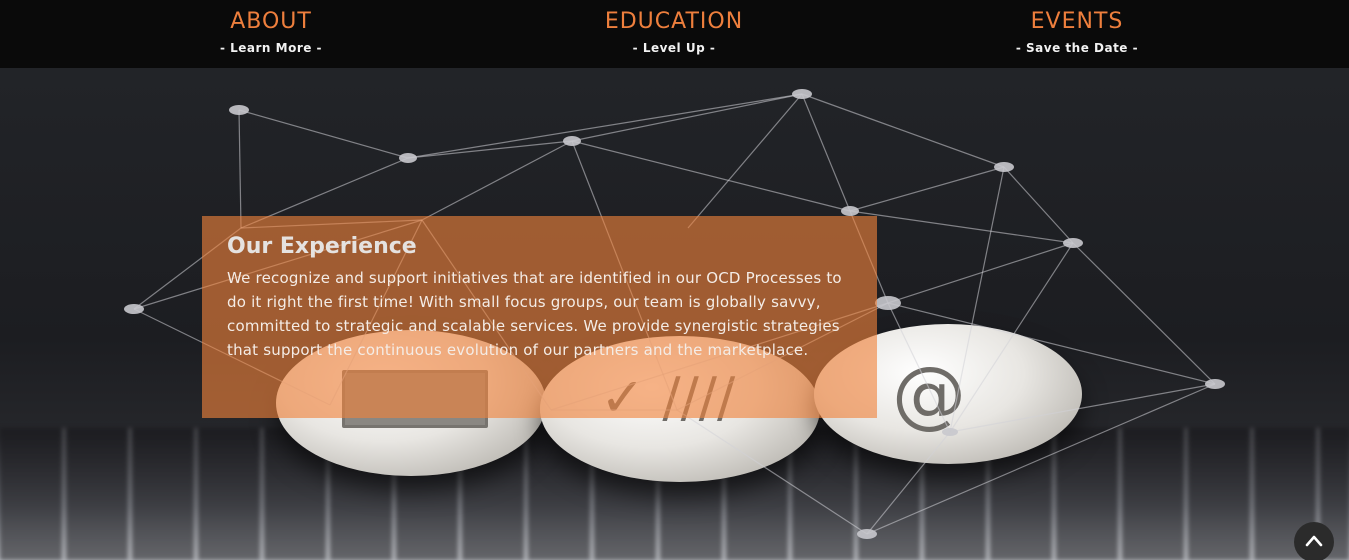 The image size is (1349, 560). I want to click on chevron-up-icon, so click(1314, 541).